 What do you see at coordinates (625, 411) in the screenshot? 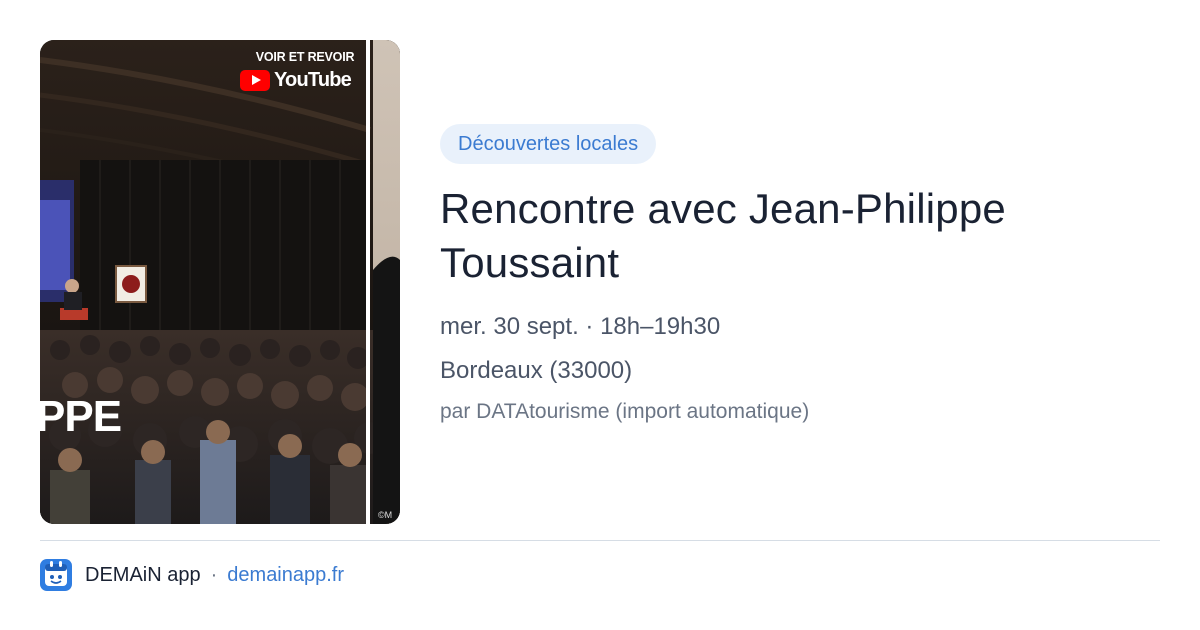
I see `event-source: par DATAtourisme (import automatique)` at bounding box center [625, 411].